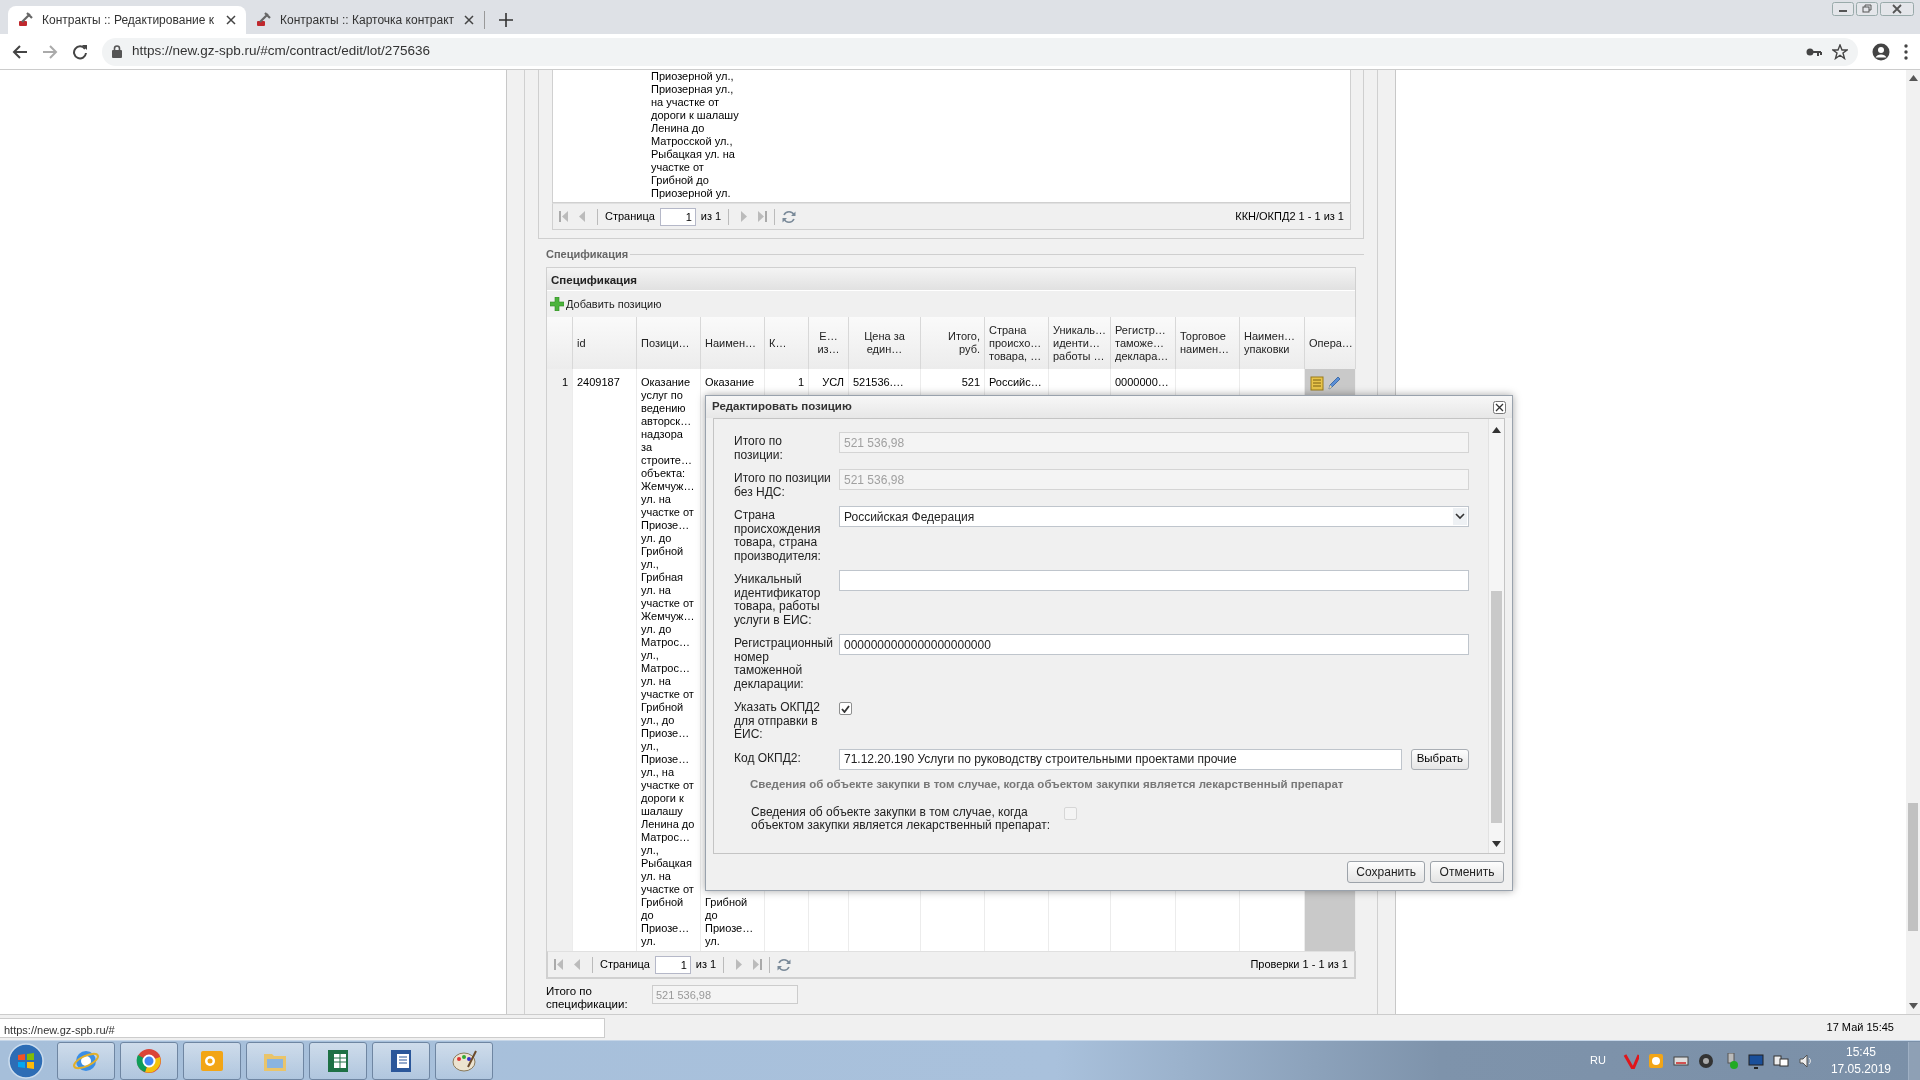 The image size is (1920, 1080). Describe the element at coordinates (777, 720) in the screenshot. I see `field-label: Указать ОКПД2 для отправки в ЕИС:` at that location.